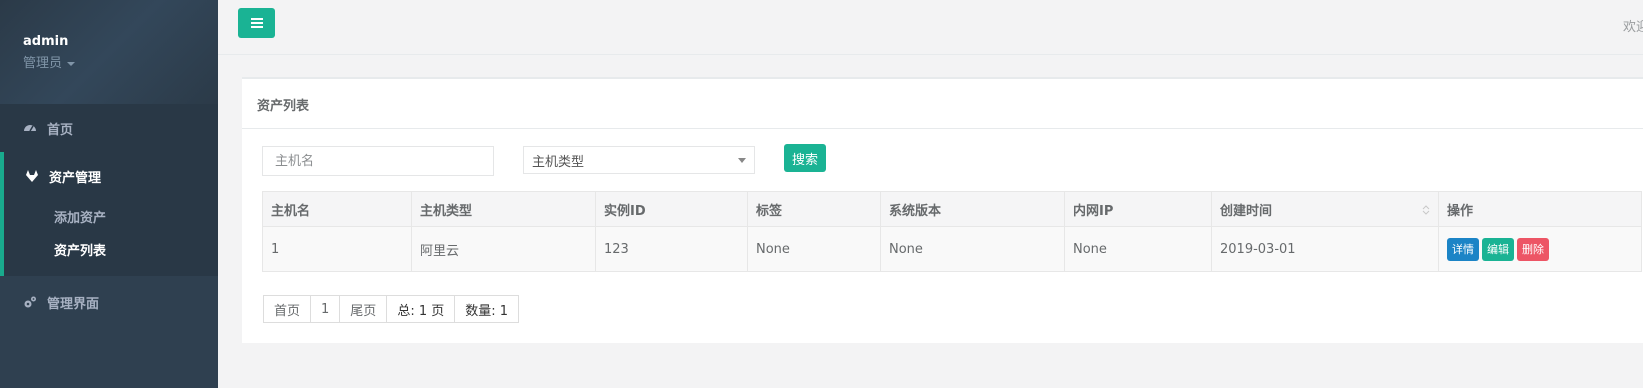  Describe the element at coordinates (1325, 249) in the screenshot. I see `cell-created-time: 2019-03-01` at that location.